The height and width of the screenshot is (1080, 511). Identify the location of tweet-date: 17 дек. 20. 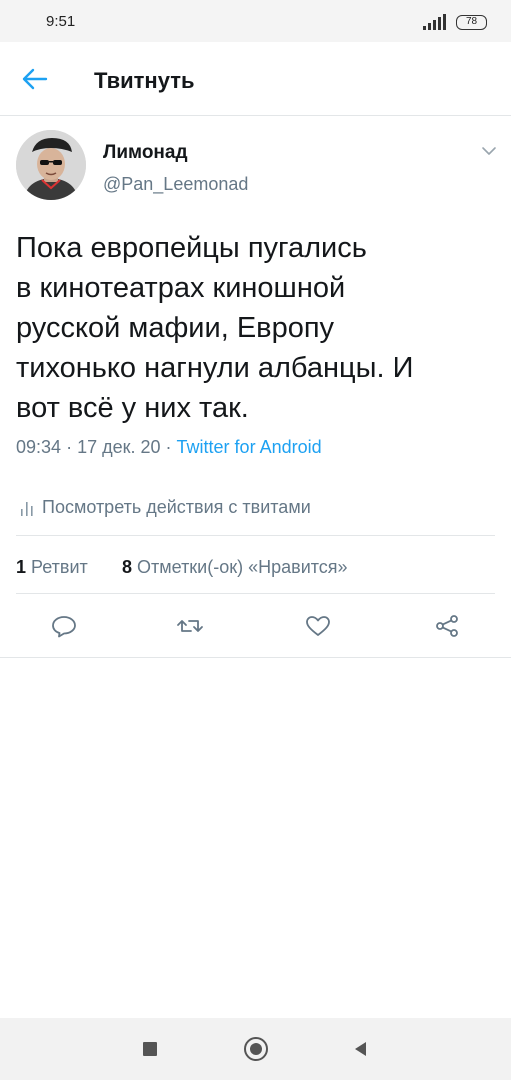
(119, 447).